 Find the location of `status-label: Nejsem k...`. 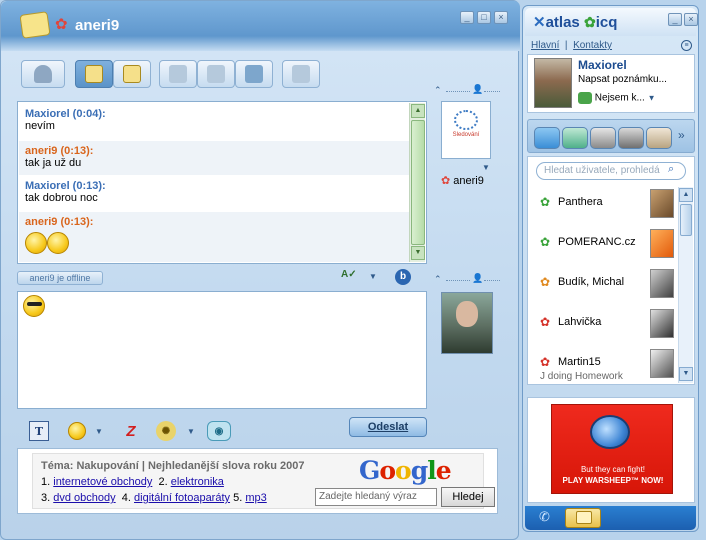

status-label: Nejsem k... is located at coordinates (619, 98).